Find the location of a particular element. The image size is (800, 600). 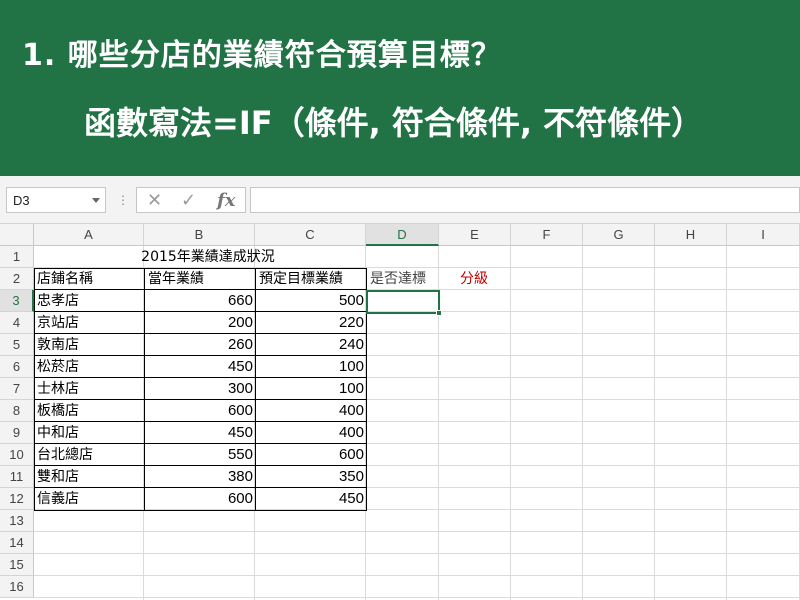

column-header-e: E is located at coordinates (475, 235).